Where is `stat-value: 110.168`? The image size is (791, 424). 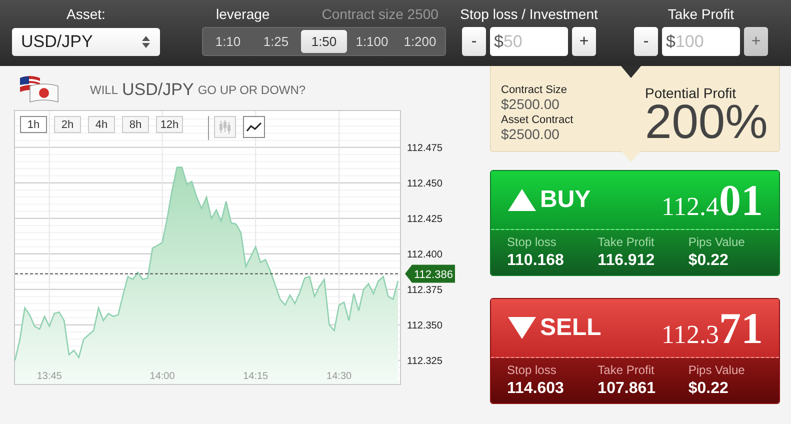
stat-value: 110.168 is located at coordinates (536, 261).